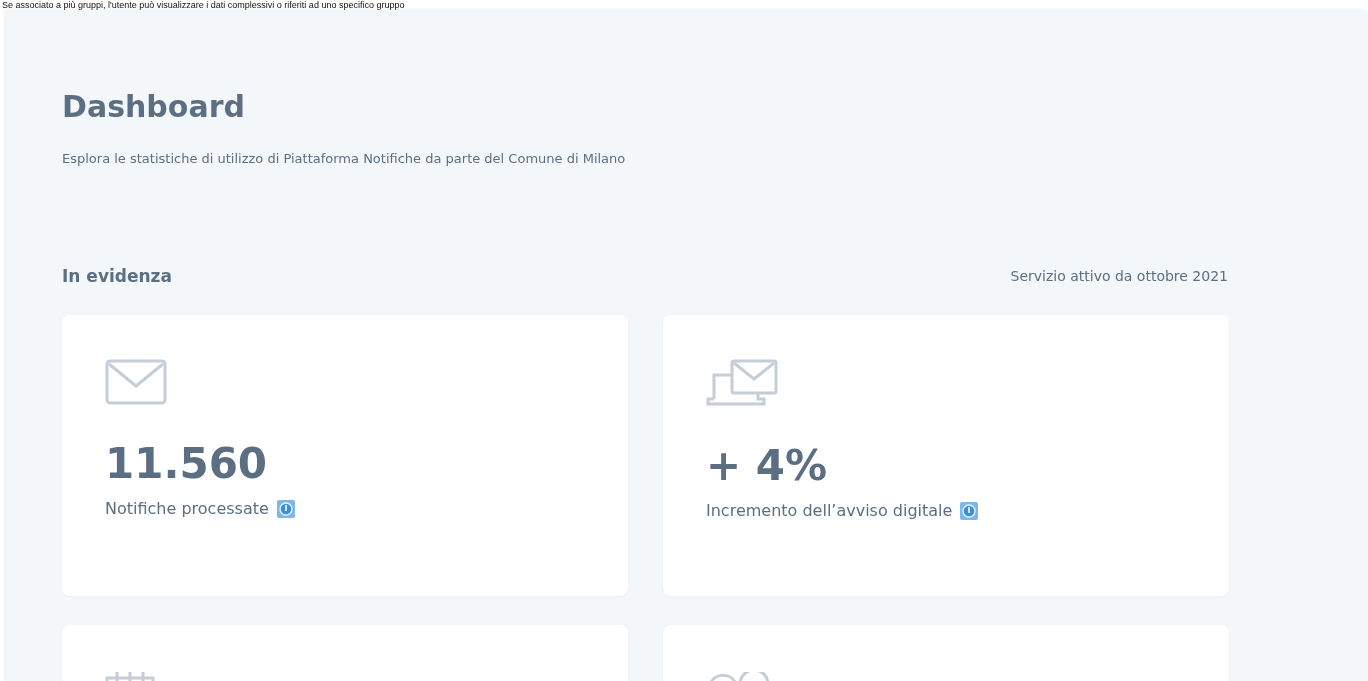 This screenshot has height=681, width=1368. What do you see at coordinates (154, 107) in the screenshot?
I see `page-title: Dashboard` at bounding box center [154, 107].